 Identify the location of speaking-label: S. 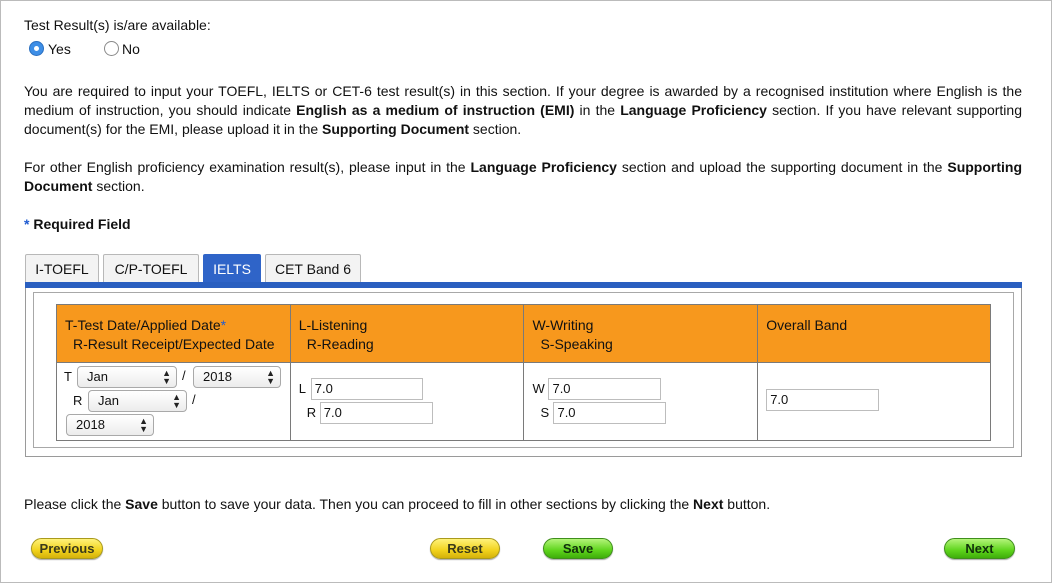
(545, 412).